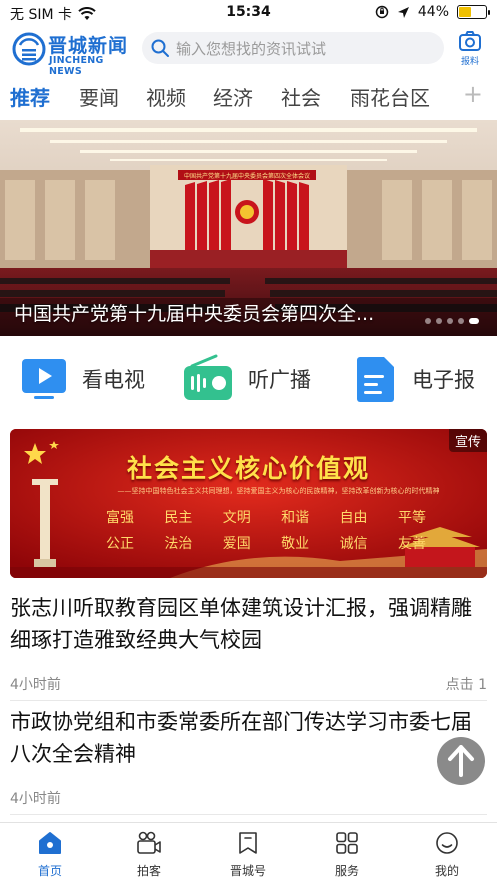 This screenshot has height=883, width=497. Describe the element at coordinates (473, 12) in the screenshot. I see `battery-icon` at that location.